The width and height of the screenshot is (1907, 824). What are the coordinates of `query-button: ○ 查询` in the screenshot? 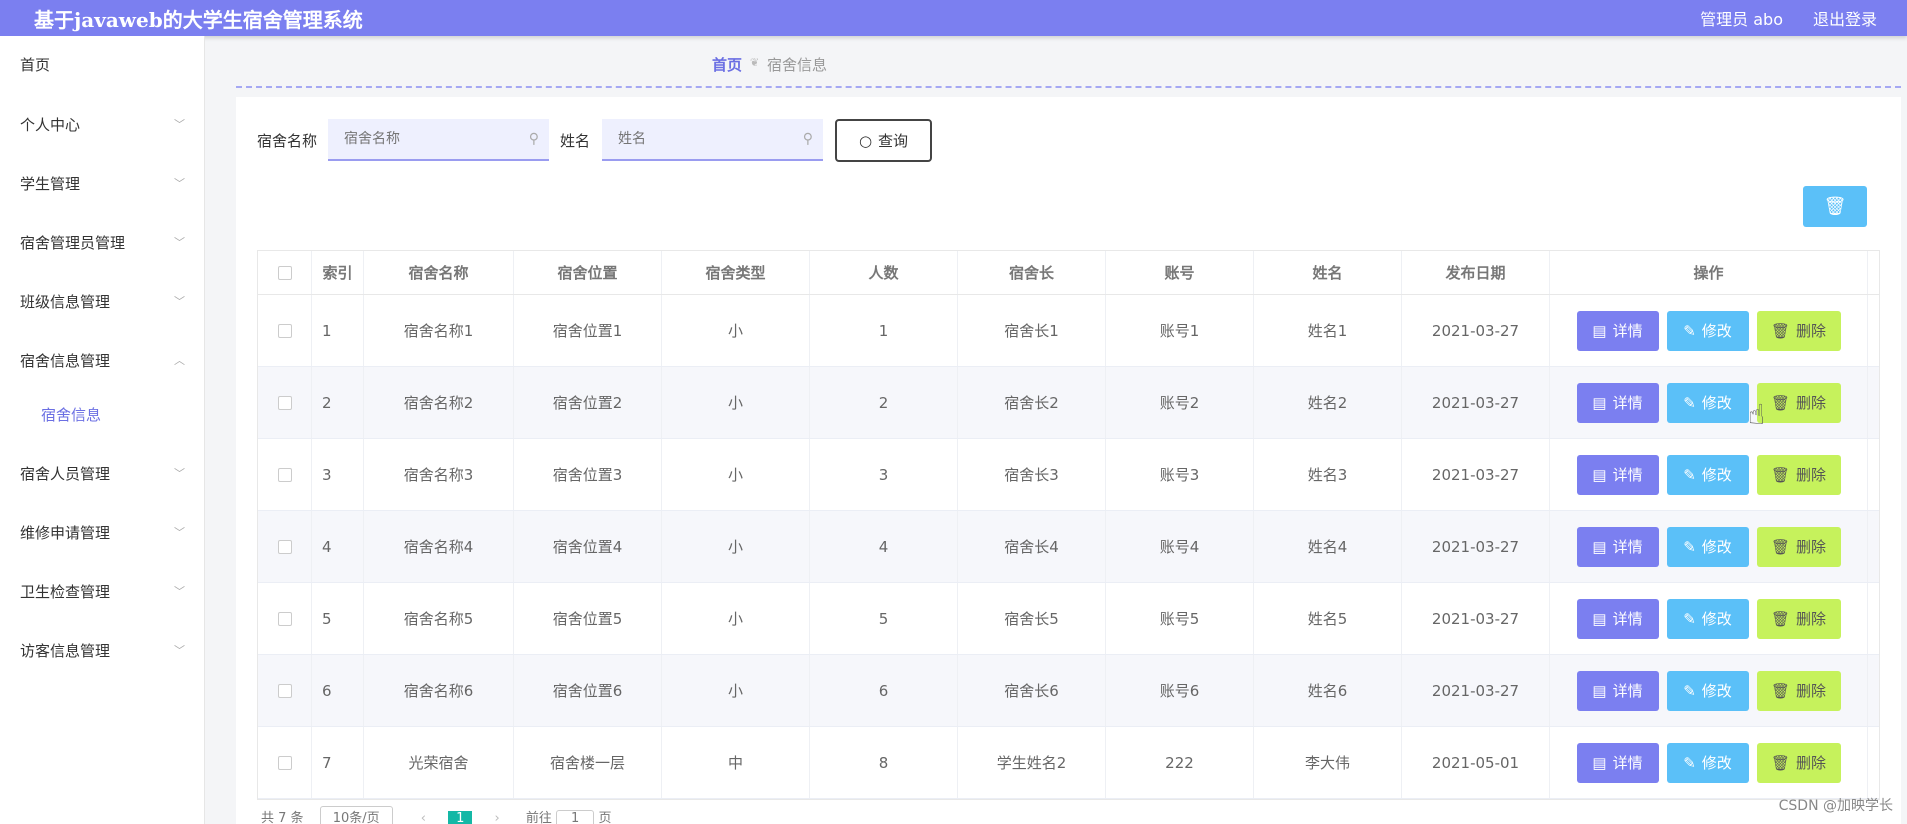 It's located at (883, 140).